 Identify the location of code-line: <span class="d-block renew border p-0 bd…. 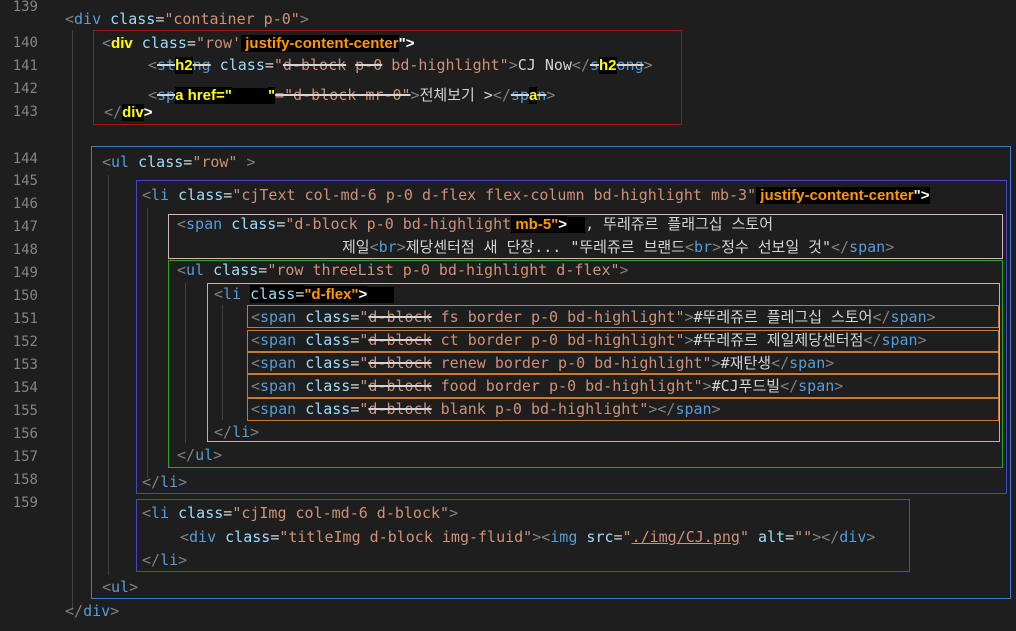
(542, 363).